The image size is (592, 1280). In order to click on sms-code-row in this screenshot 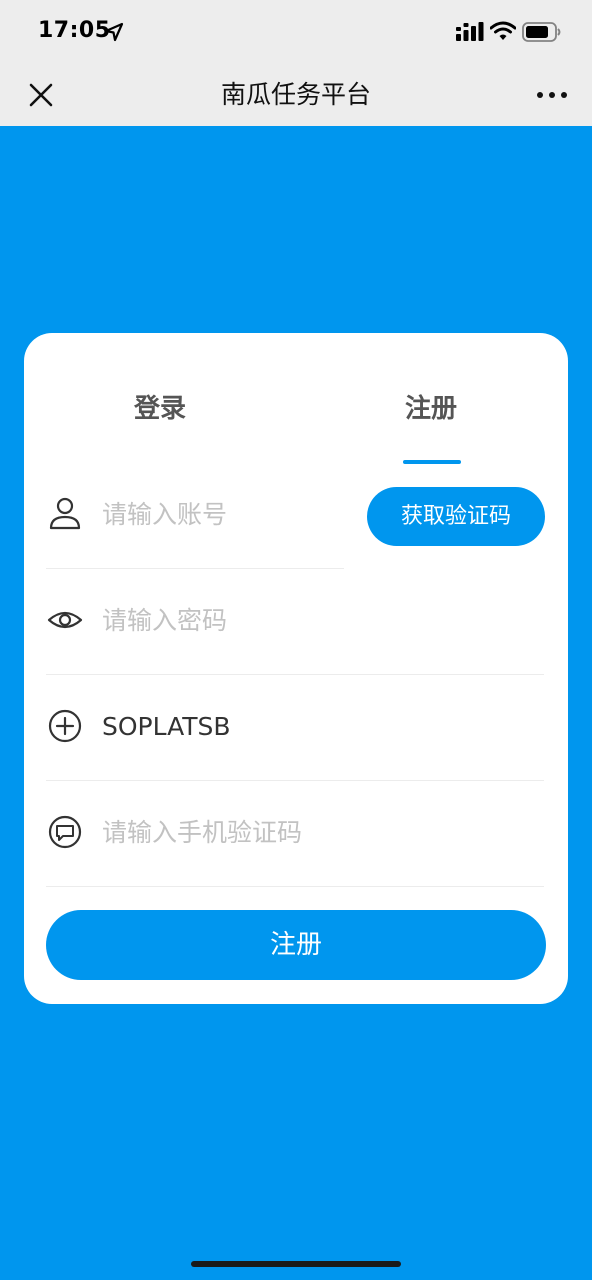, I will do `click(295, 834)`.